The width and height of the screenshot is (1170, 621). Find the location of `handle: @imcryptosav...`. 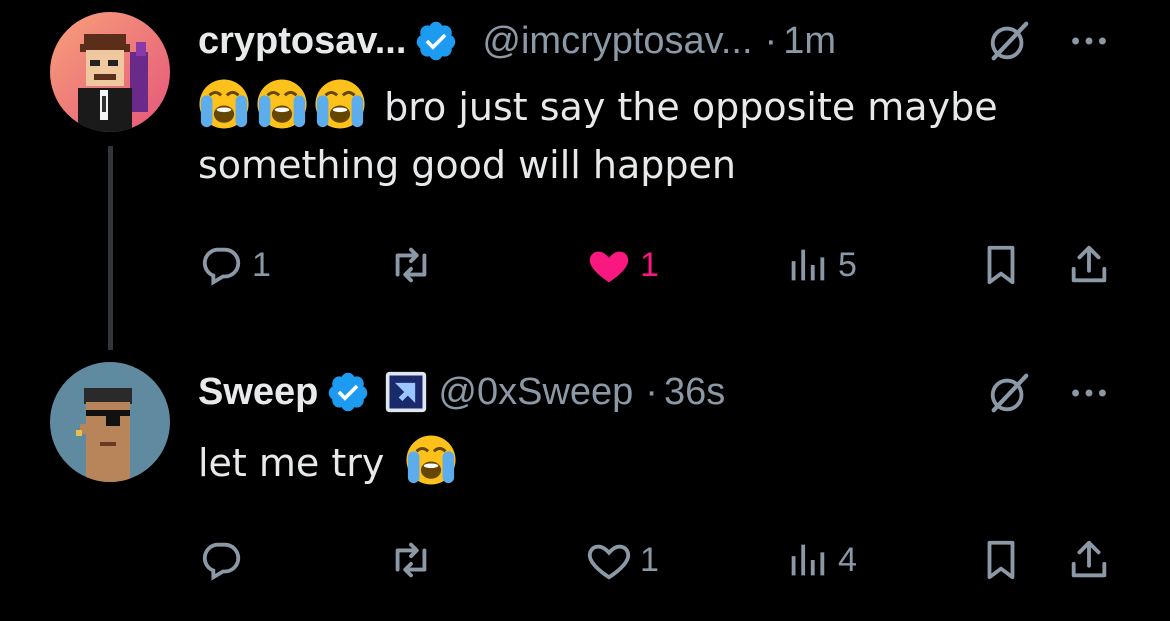

handle: @imcryptosav... is located at coordinates (617, 41).